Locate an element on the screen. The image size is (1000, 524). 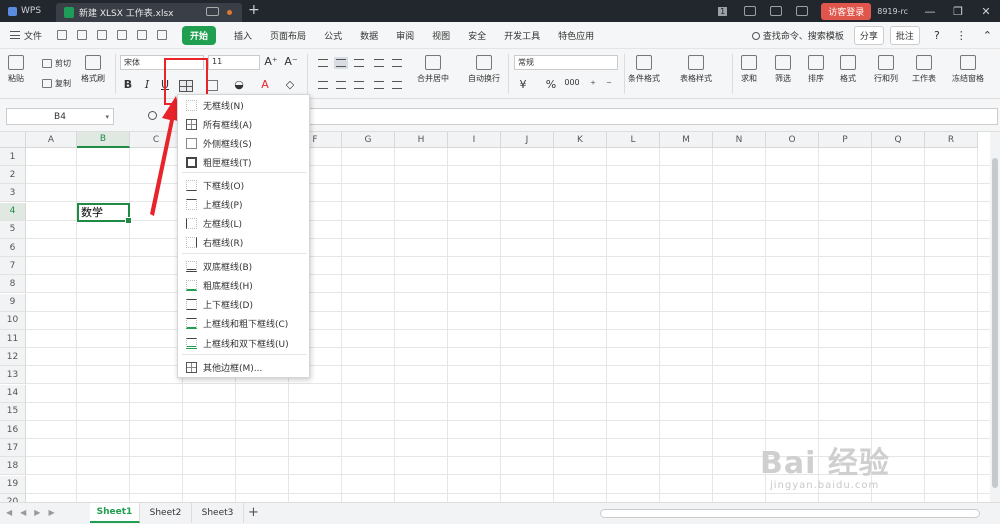
column-header-p: P is located at coordinates (845, 140).